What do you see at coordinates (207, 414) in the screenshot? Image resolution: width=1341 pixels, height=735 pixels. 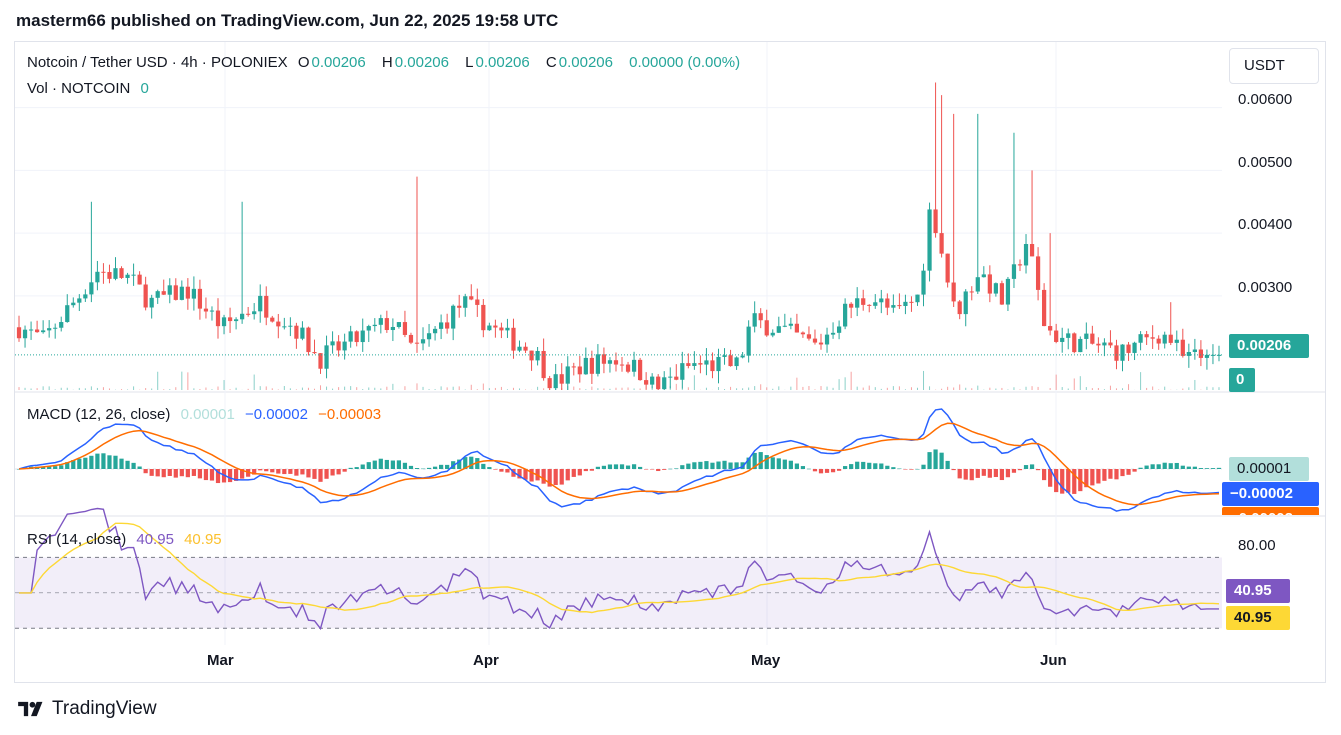 I see `macd-hist-value: 0.00001` at bounding box center [207, 414].